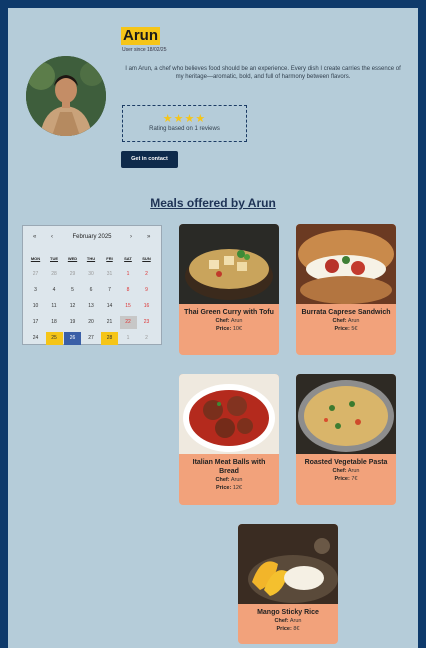 This screenshot has width=426, height=648. Describe the element at coordinates (146, 258) in the screenshot. I see `weekday-label: SUN` at that location.